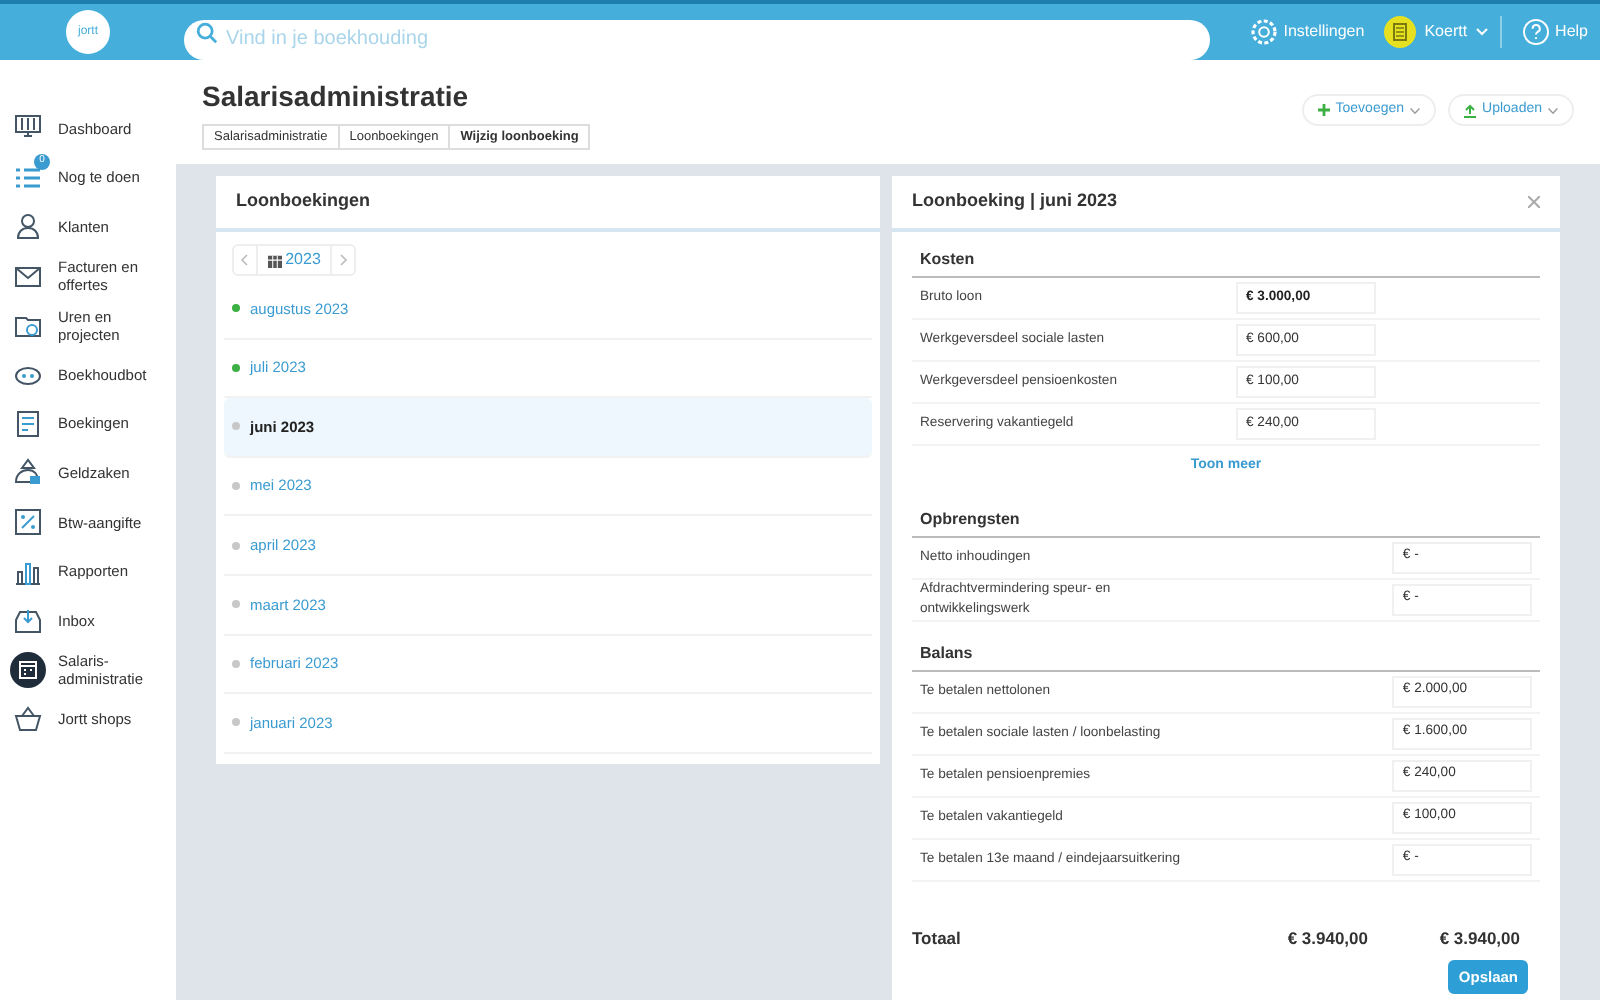  Describe the element at coordinates (1263, 32) in the screenshot. I see `settings-icon` at that location.